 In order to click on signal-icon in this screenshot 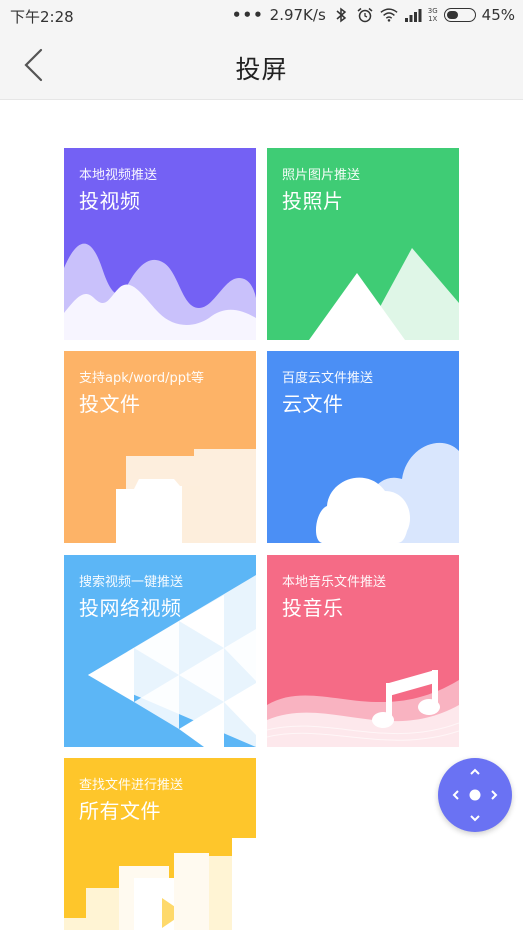, I will do `click(413, 15)`.